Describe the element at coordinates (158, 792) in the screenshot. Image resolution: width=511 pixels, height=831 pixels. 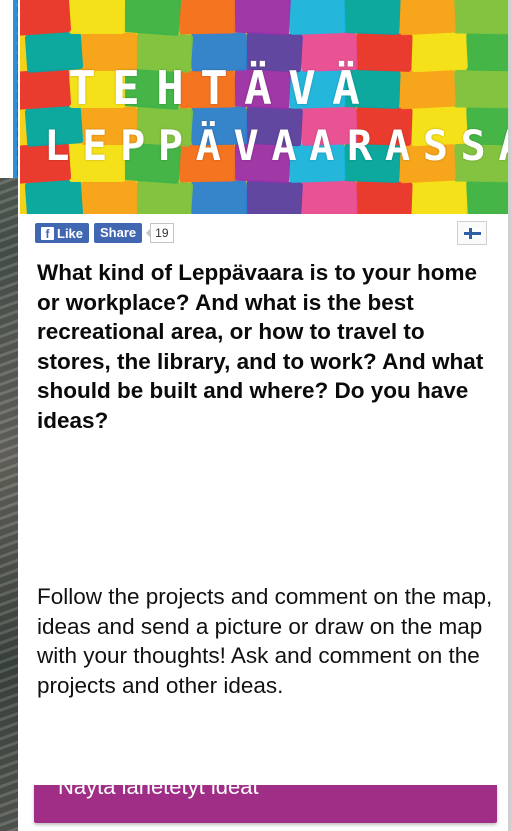
I see `show-ideas-label: Näytä lähetetyt ideat` at that location.